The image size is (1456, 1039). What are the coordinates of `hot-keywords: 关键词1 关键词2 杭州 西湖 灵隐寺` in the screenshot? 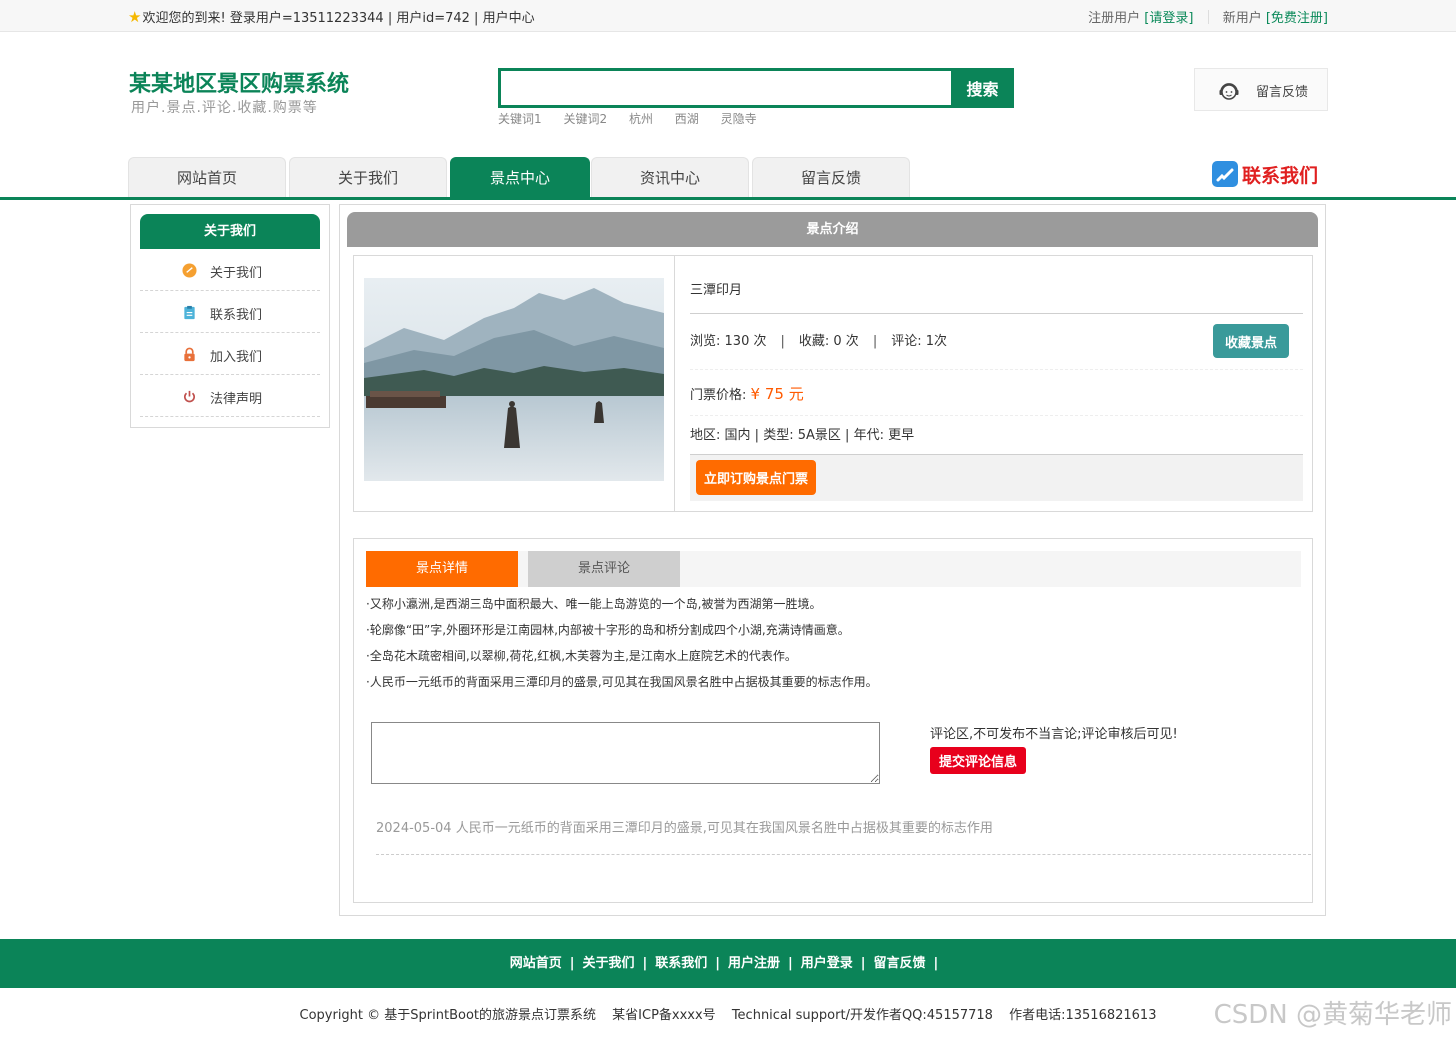 It's located at (636, 118).